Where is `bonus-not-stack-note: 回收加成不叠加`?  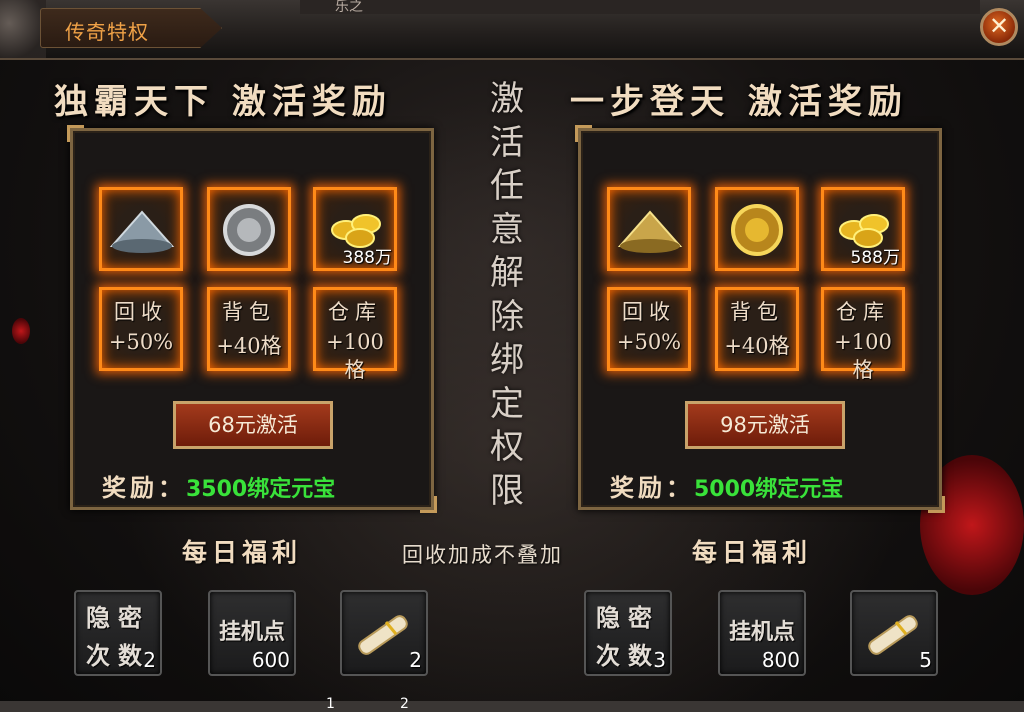 bonus-not-stack-note: 回收加成不叠加 is located at coordinates (482, 555).